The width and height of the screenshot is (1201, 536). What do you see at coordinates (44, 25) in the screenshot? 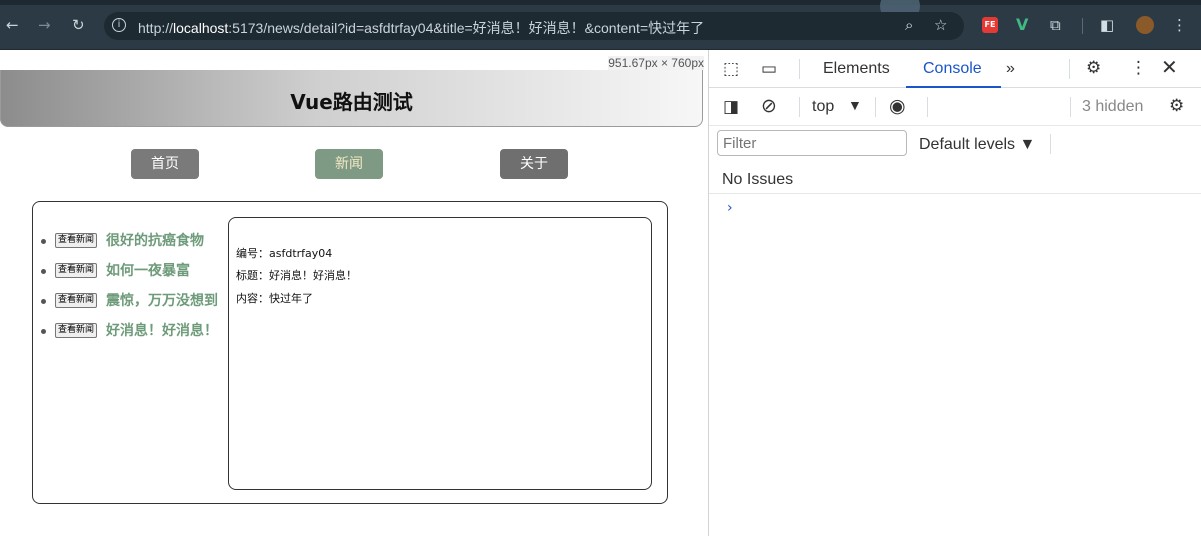
I see `forward-icon: →` at bounding box center [44, 25].